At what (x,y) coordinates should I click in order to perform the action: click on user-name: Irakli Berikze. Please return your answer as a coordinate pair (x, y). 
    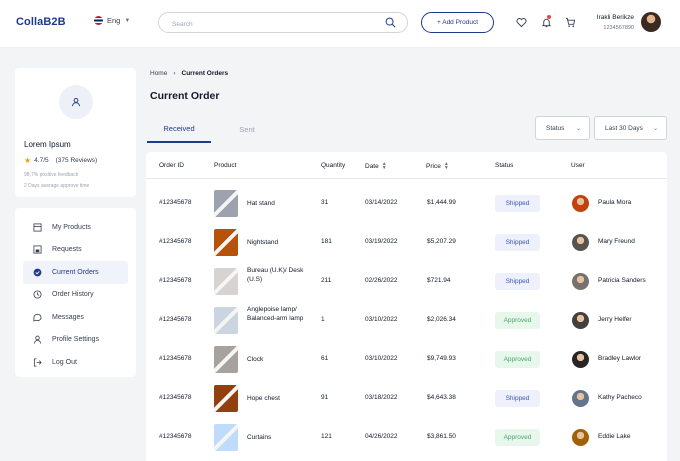
    Looking at the image, I should click on (615, 17).